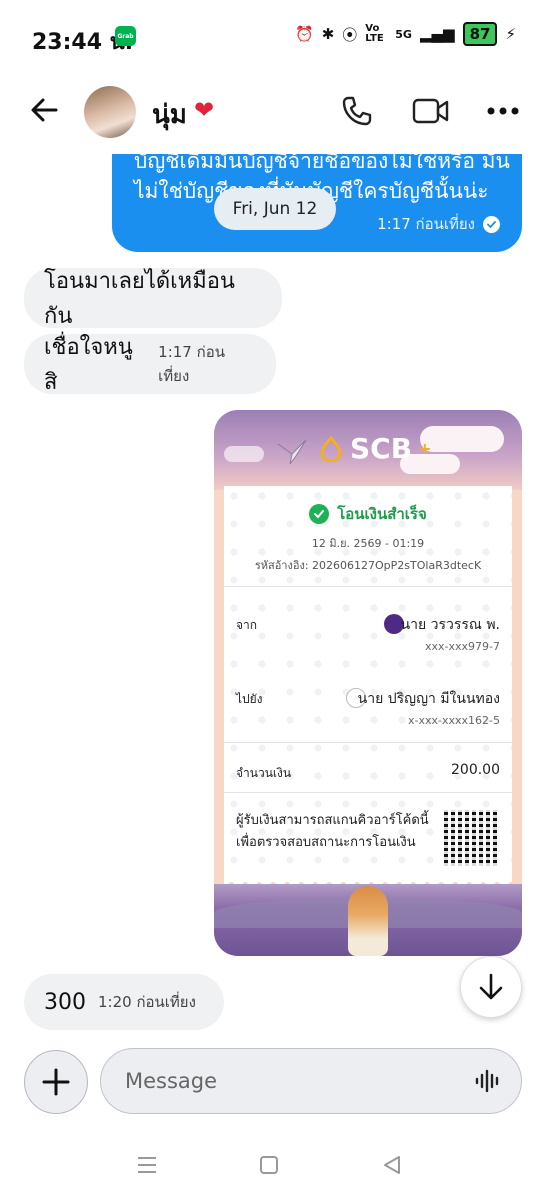  Describe the element at coordinates (503, 111) in the screenshot. I see `more-options-icon` at that location.